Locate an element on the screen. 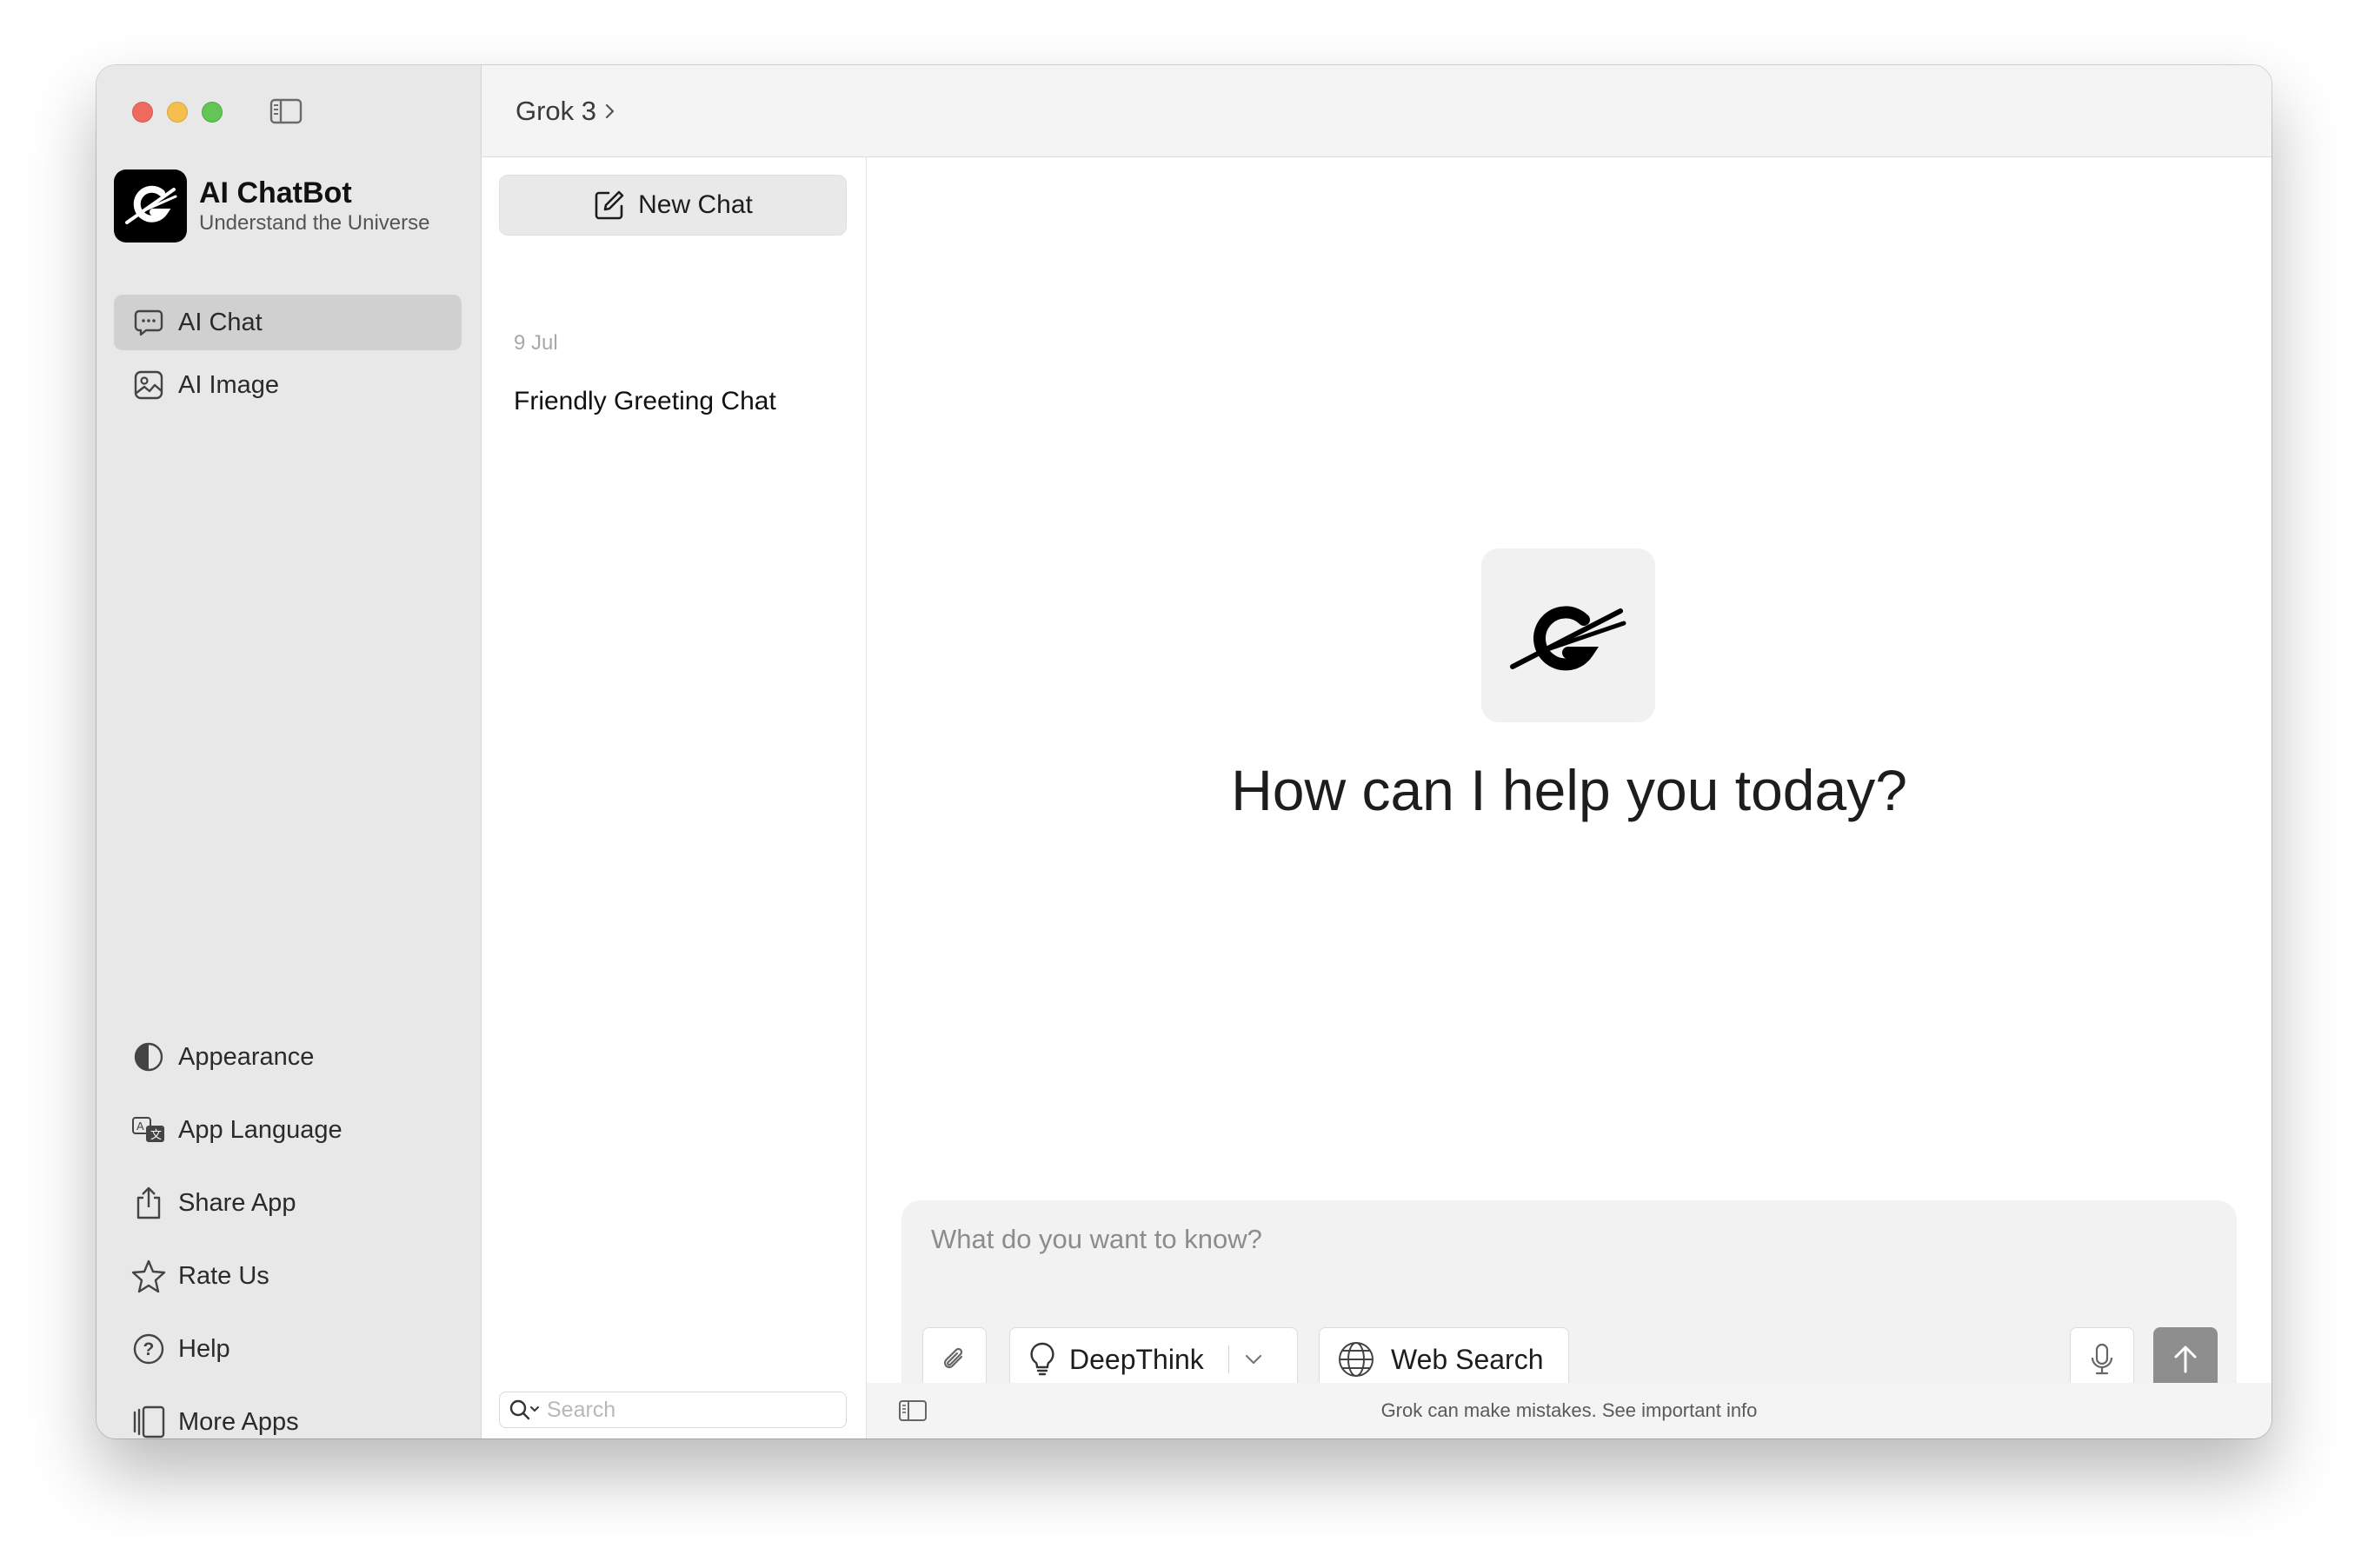 This screenshot has width=2368, height=1568. close-window-button is located at coordinates (142, 112).